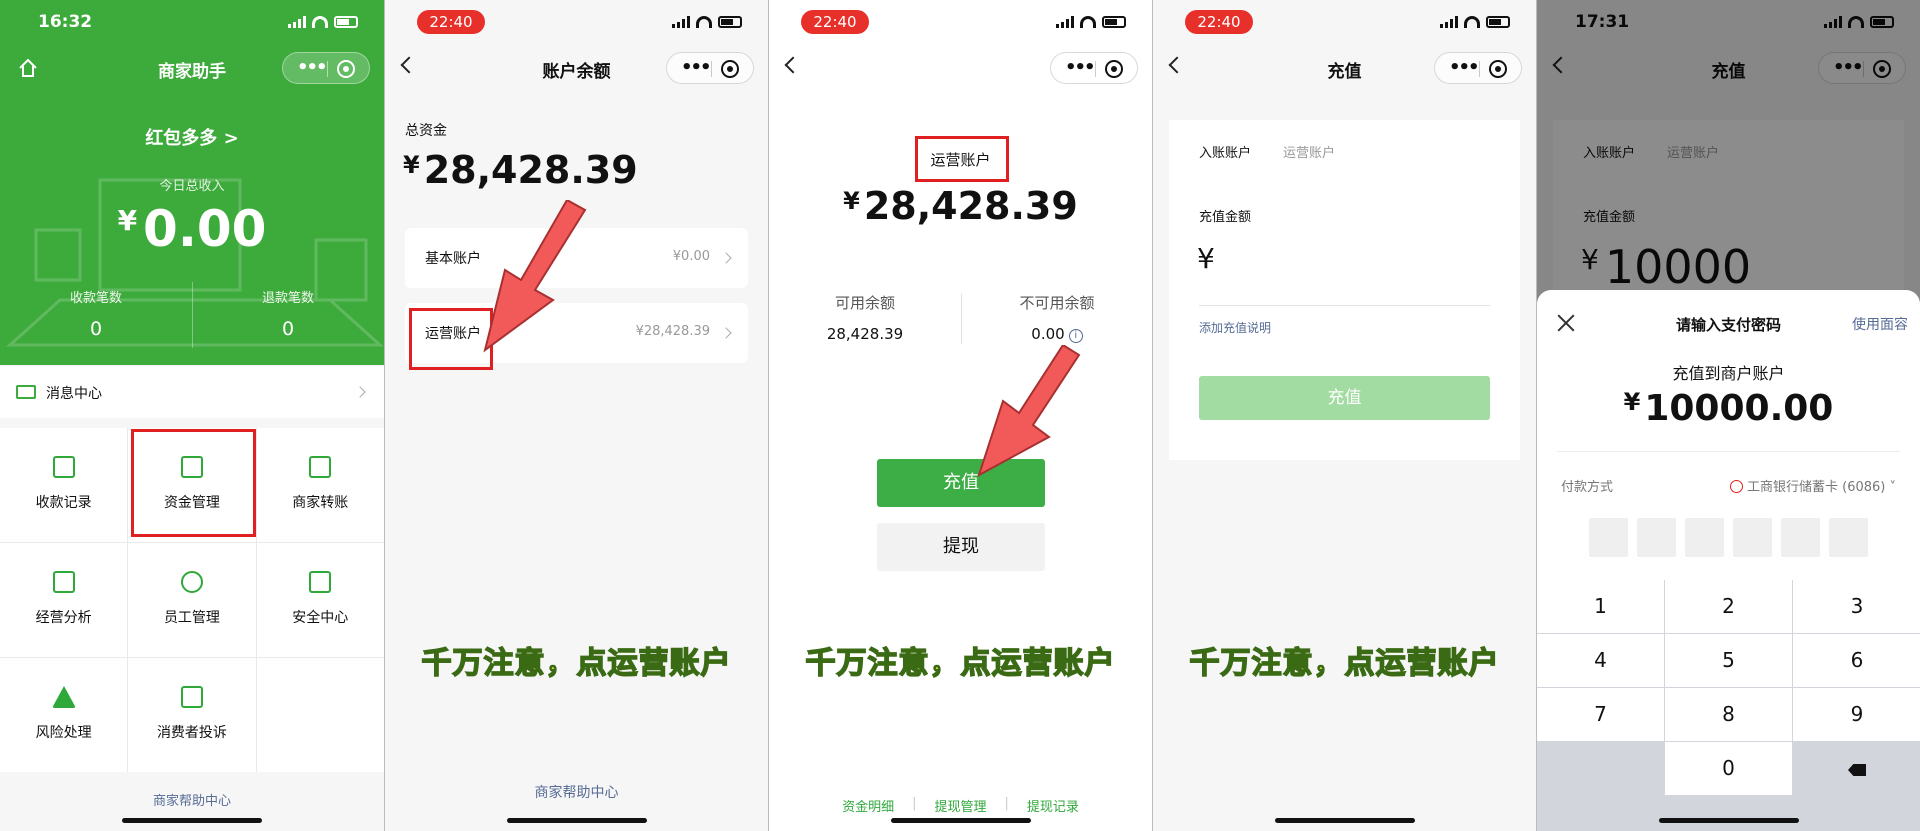 The width and height of the screenshot is (1920, 831). What do you see at coordinates (193, 483) in the screenshot?
I see `highlight-fund-management` at bounding box center [193, 483].